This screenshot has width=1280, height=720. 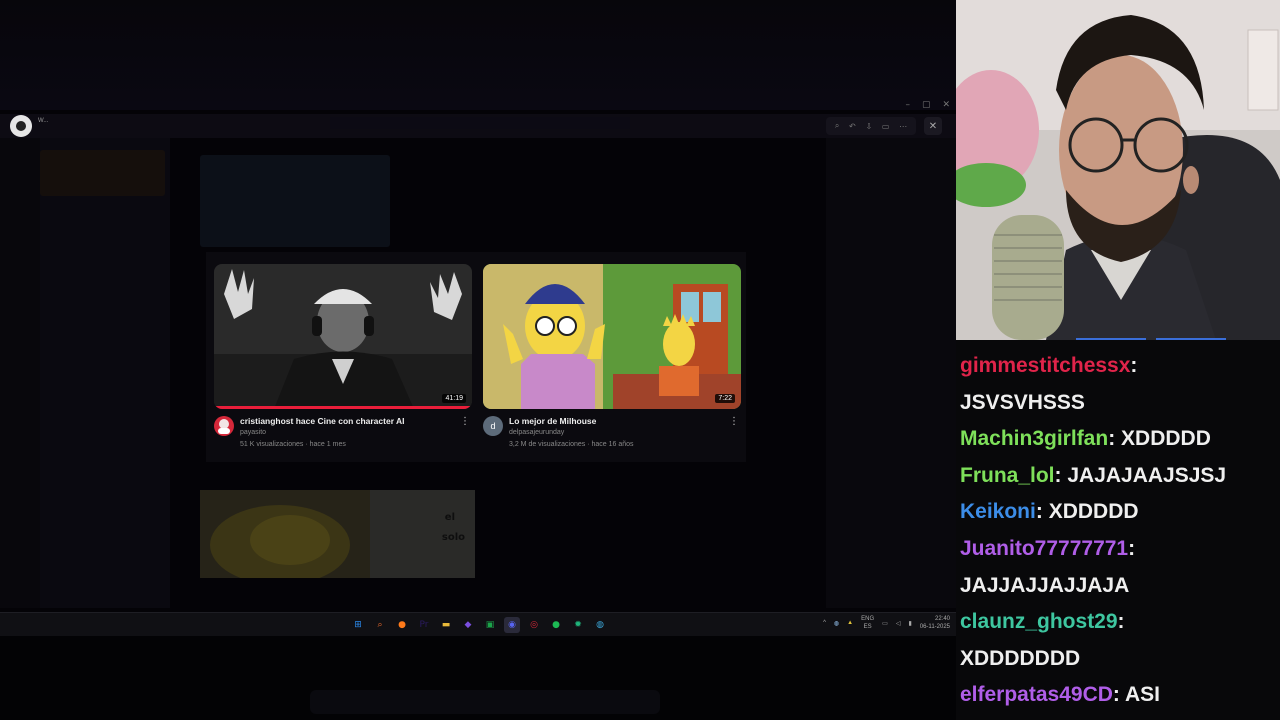 What do you see at coordinates (293, 444) in the screenshot?
I see `video-stats: 51 K visualizaciones · hace 1 mes` at bounding box center [293, 444].